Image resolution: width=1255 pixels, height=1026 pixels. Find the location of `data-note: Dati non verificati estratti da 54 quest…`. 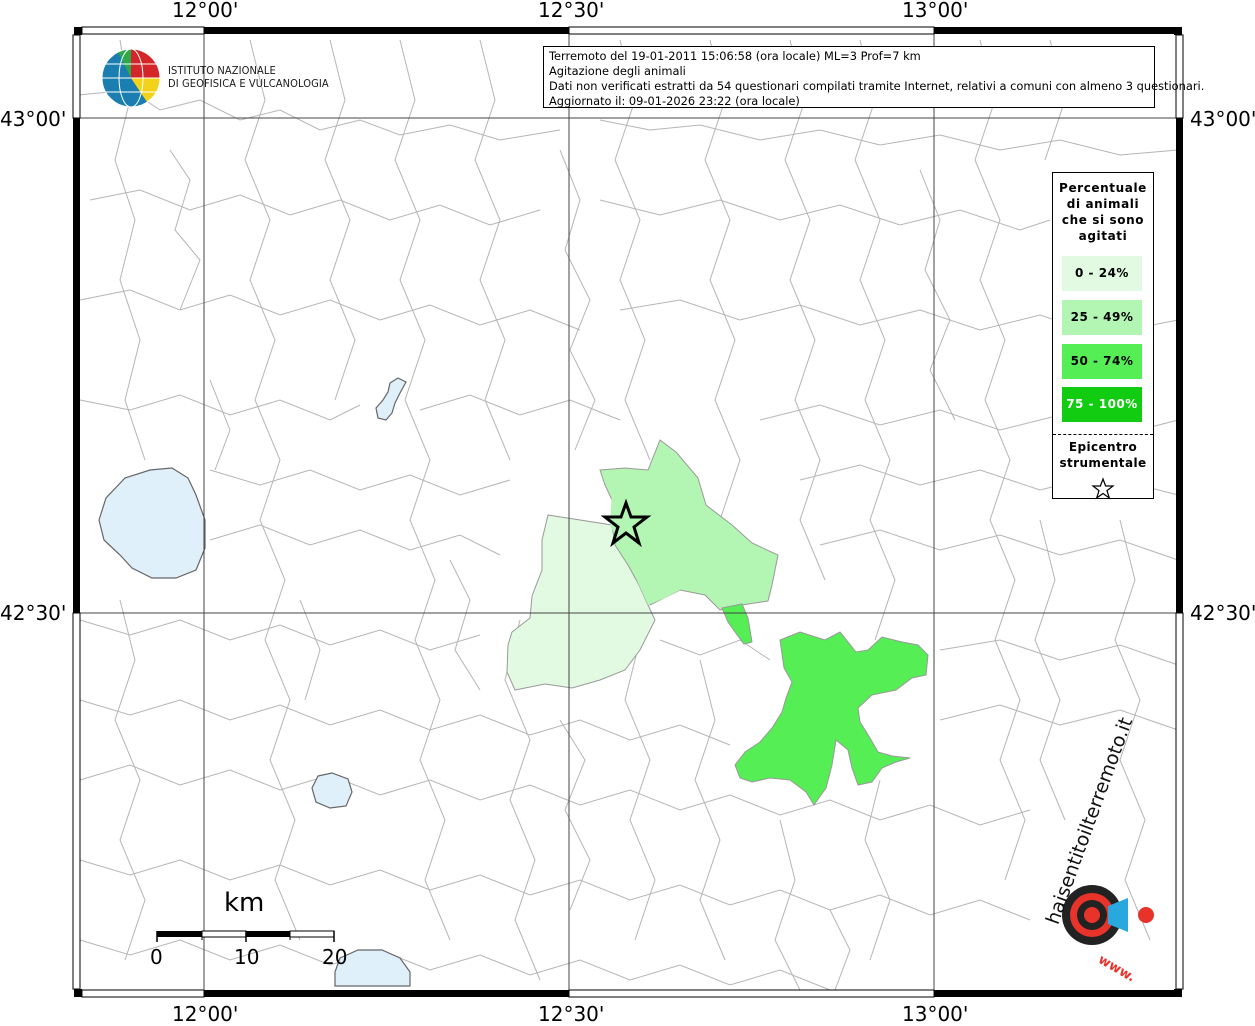

data-note: Dati non verificati estratti da 54 quest… is located at coordinates (877, 86).